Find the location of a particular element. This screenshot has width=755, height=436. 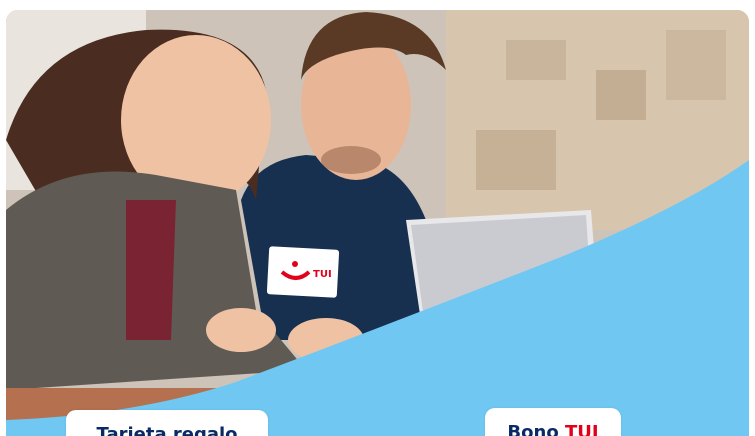

voucher-label: Bono is located at coordinates (533, 429).